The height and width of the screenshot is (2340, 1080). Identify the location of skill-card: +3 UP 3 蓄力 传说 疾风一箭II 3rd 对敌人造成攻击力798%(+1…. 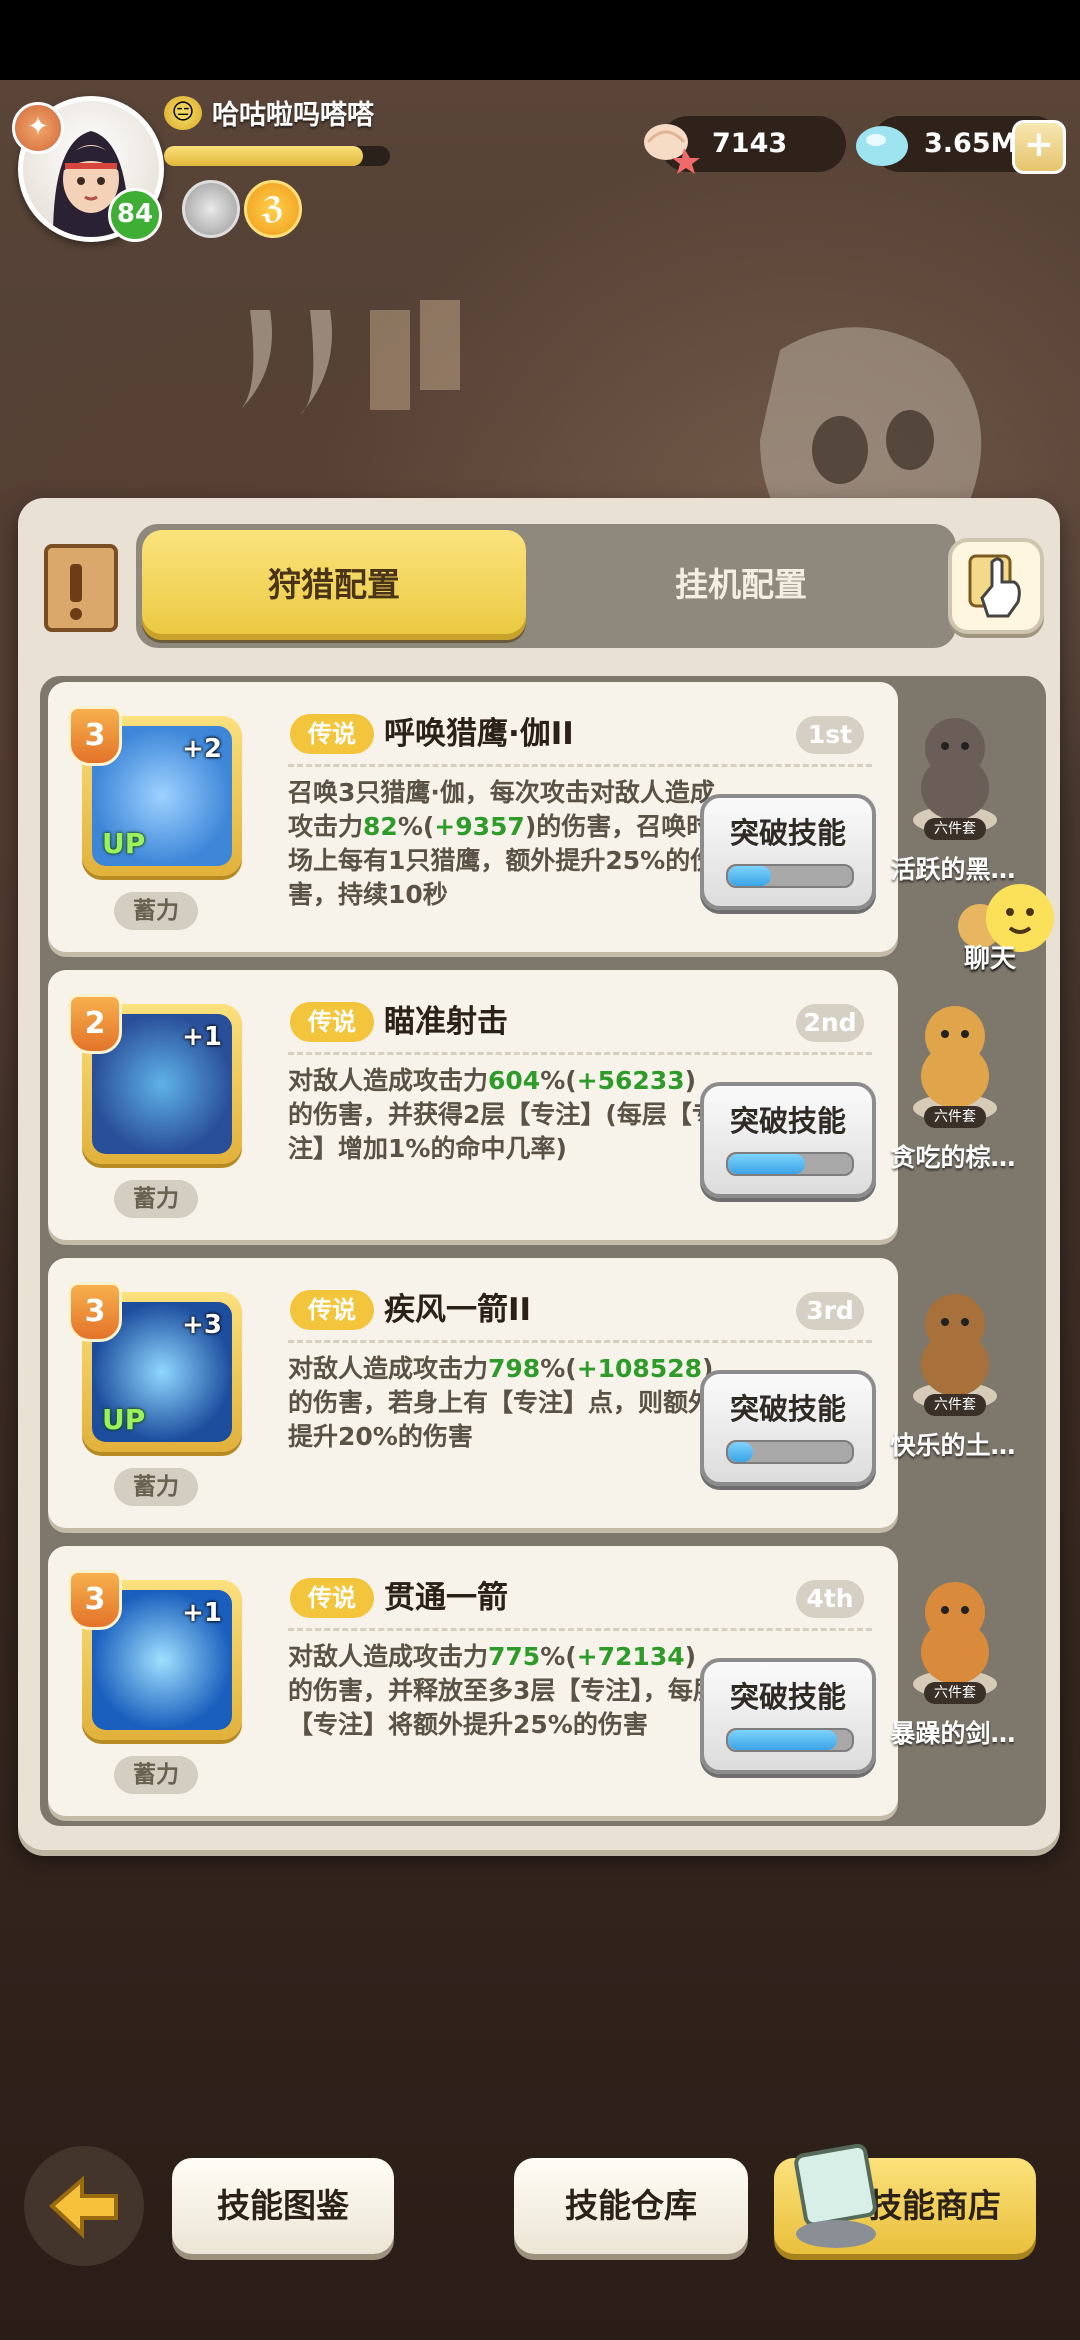
(473, 1393).